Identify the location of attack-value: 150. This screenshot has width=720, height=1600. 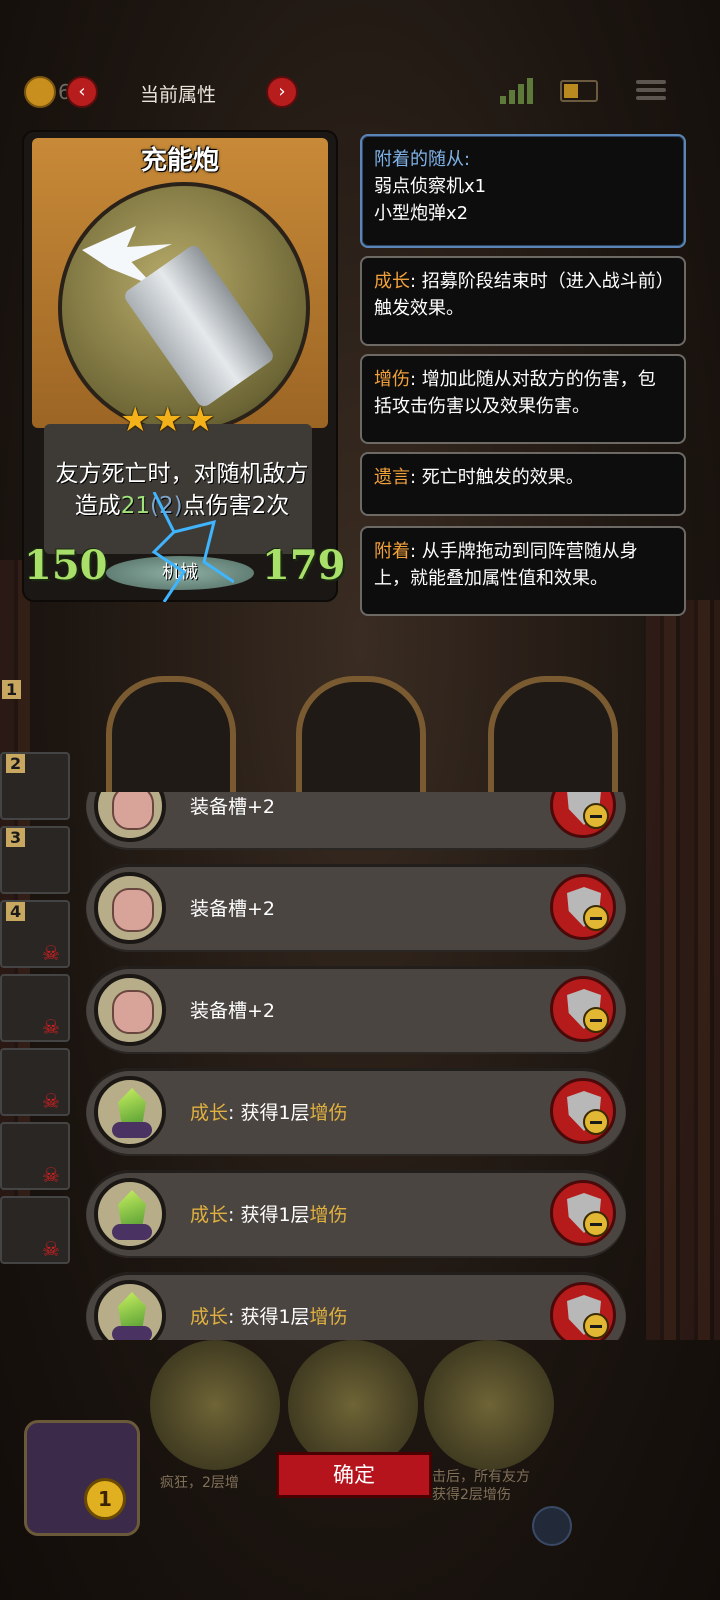
(66, 565).